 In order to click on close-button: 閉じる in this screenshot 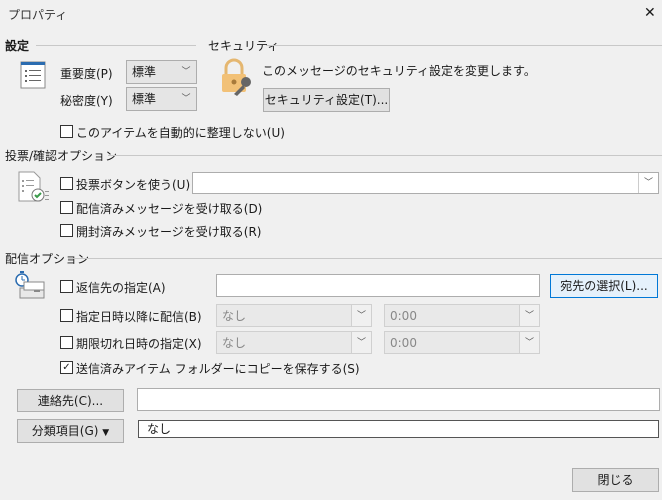, I will do `click(615, 480)`.